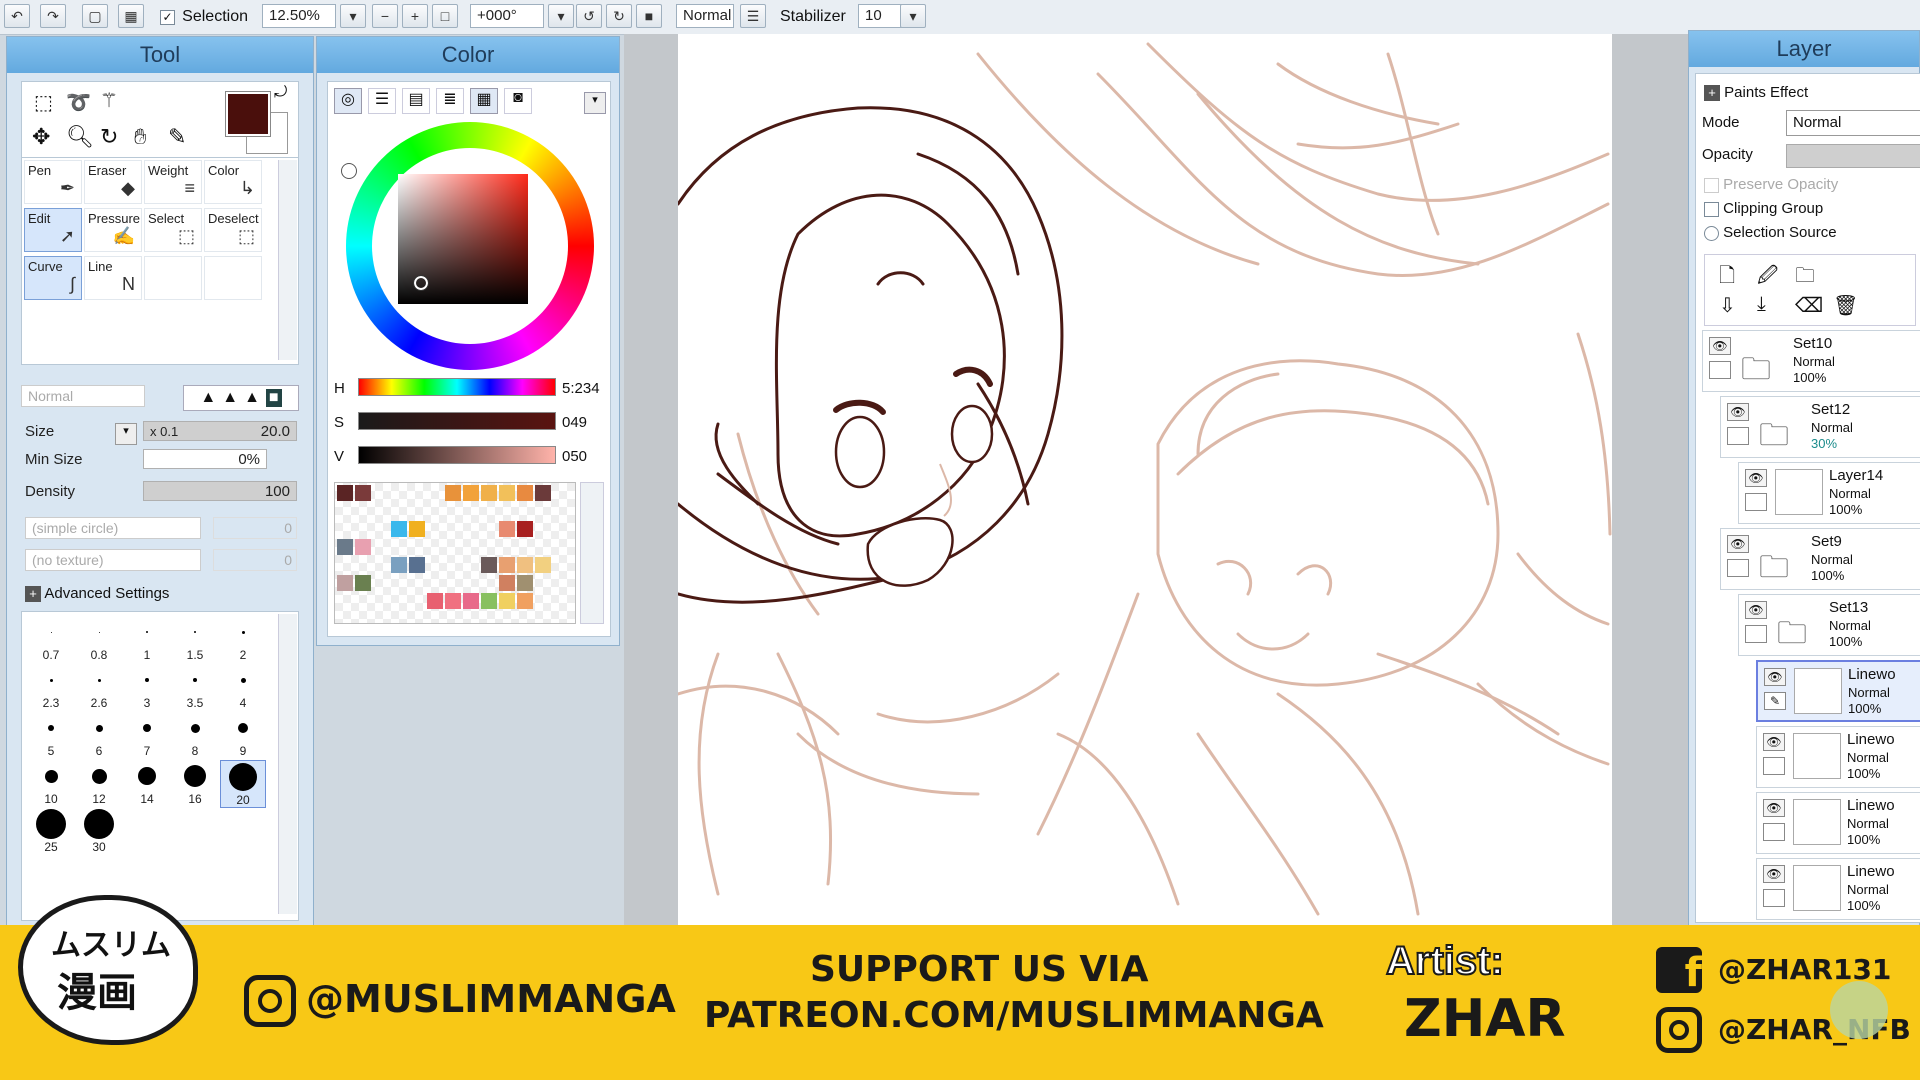 This screenshot has height=1080, width=1920. I want to click on s-slider, so click(457, 421).